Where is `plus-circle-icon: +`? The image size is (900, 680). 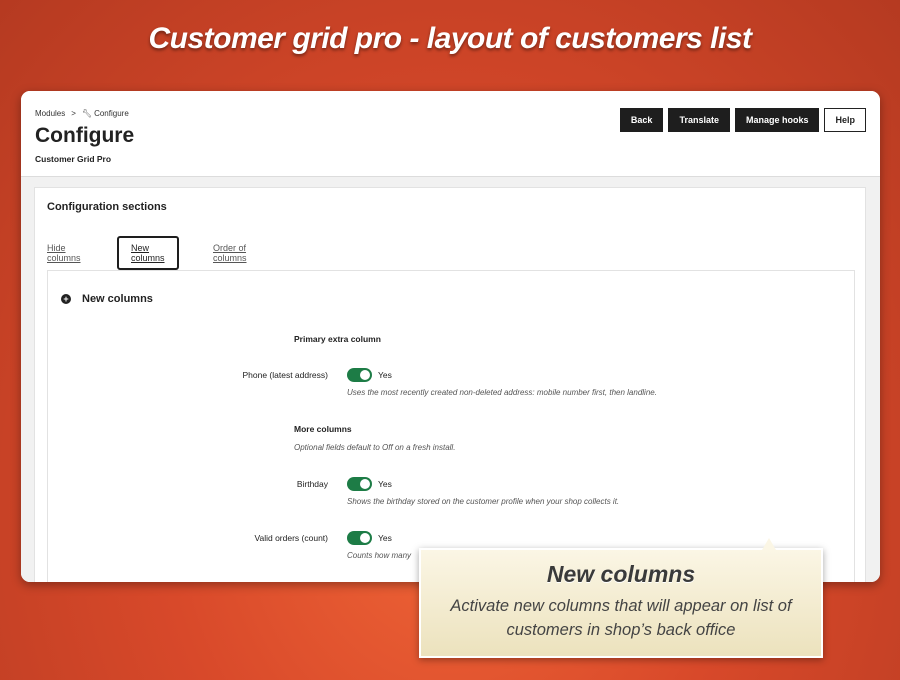 plus-circle-icon: + is located at coordinates (66, 299).